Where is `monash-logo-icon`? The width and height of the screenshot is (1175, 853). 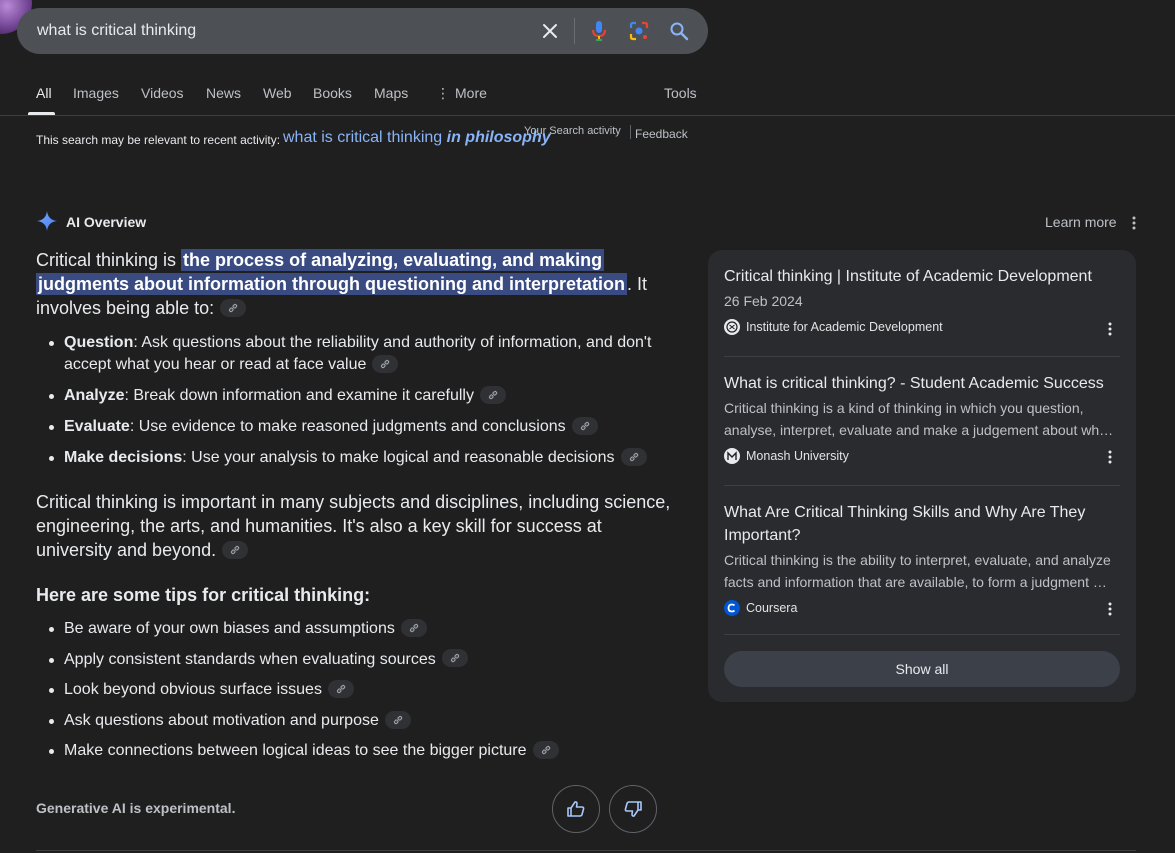 monash-logo-icon is located at coordinates (732, 456).